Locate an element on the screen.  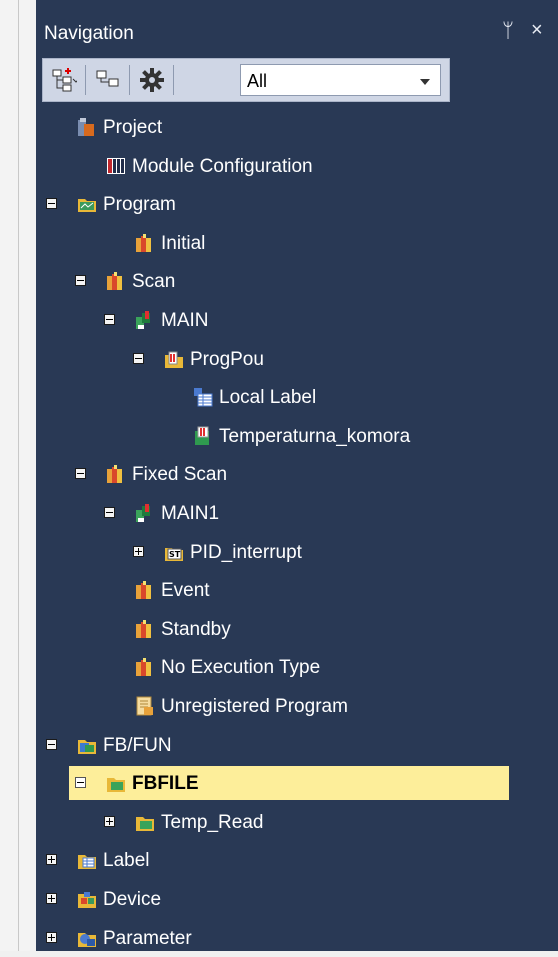
fbfun-folder-icon is located at coordinates (87, 746).